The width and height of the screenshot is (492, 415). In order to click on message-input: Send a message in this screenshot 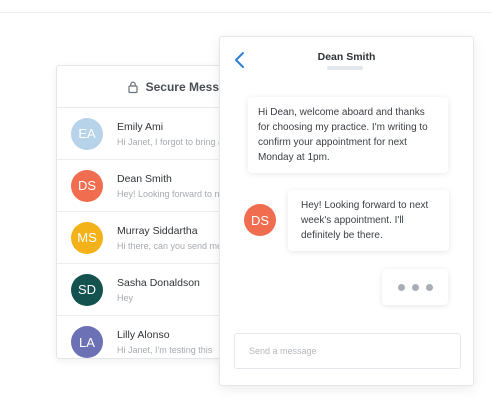, I will do `click(347, 351)`.